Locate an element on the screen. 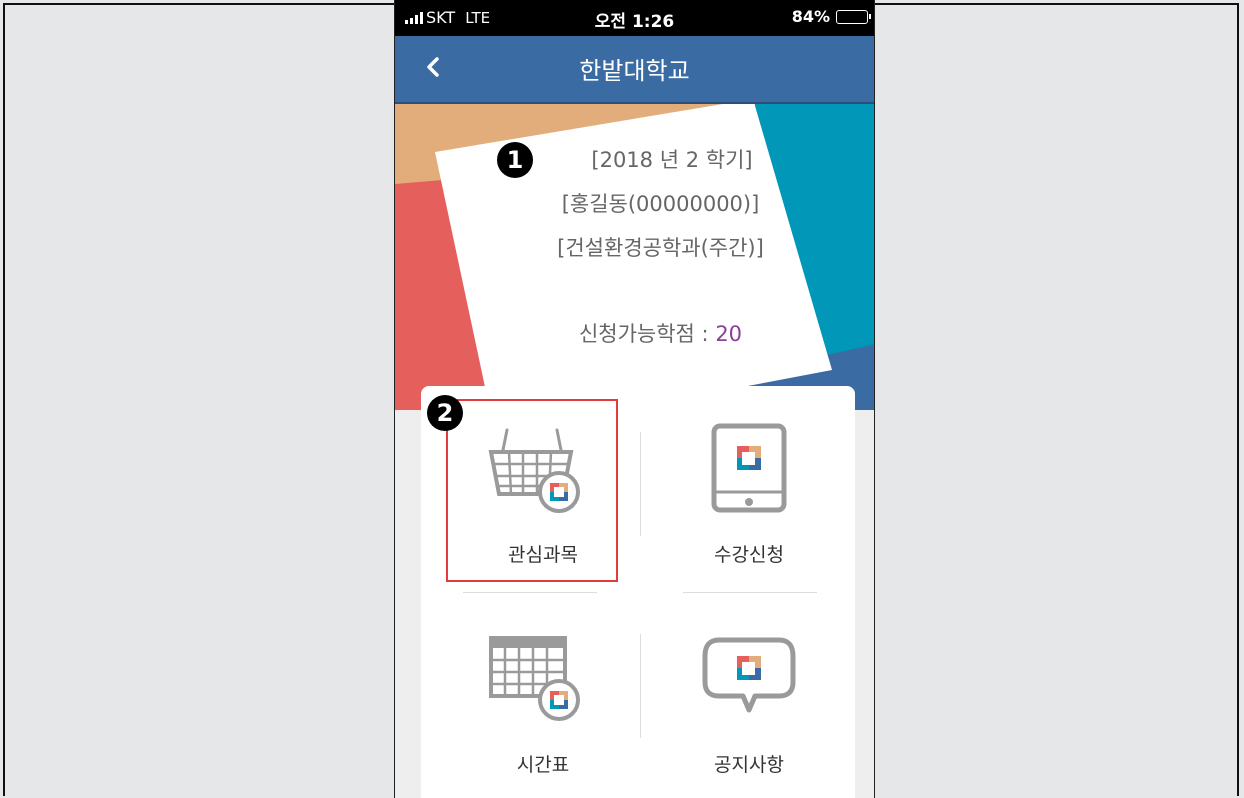  available-credits: 신청가능학점 : 20 is located at coordinates (660, 333).